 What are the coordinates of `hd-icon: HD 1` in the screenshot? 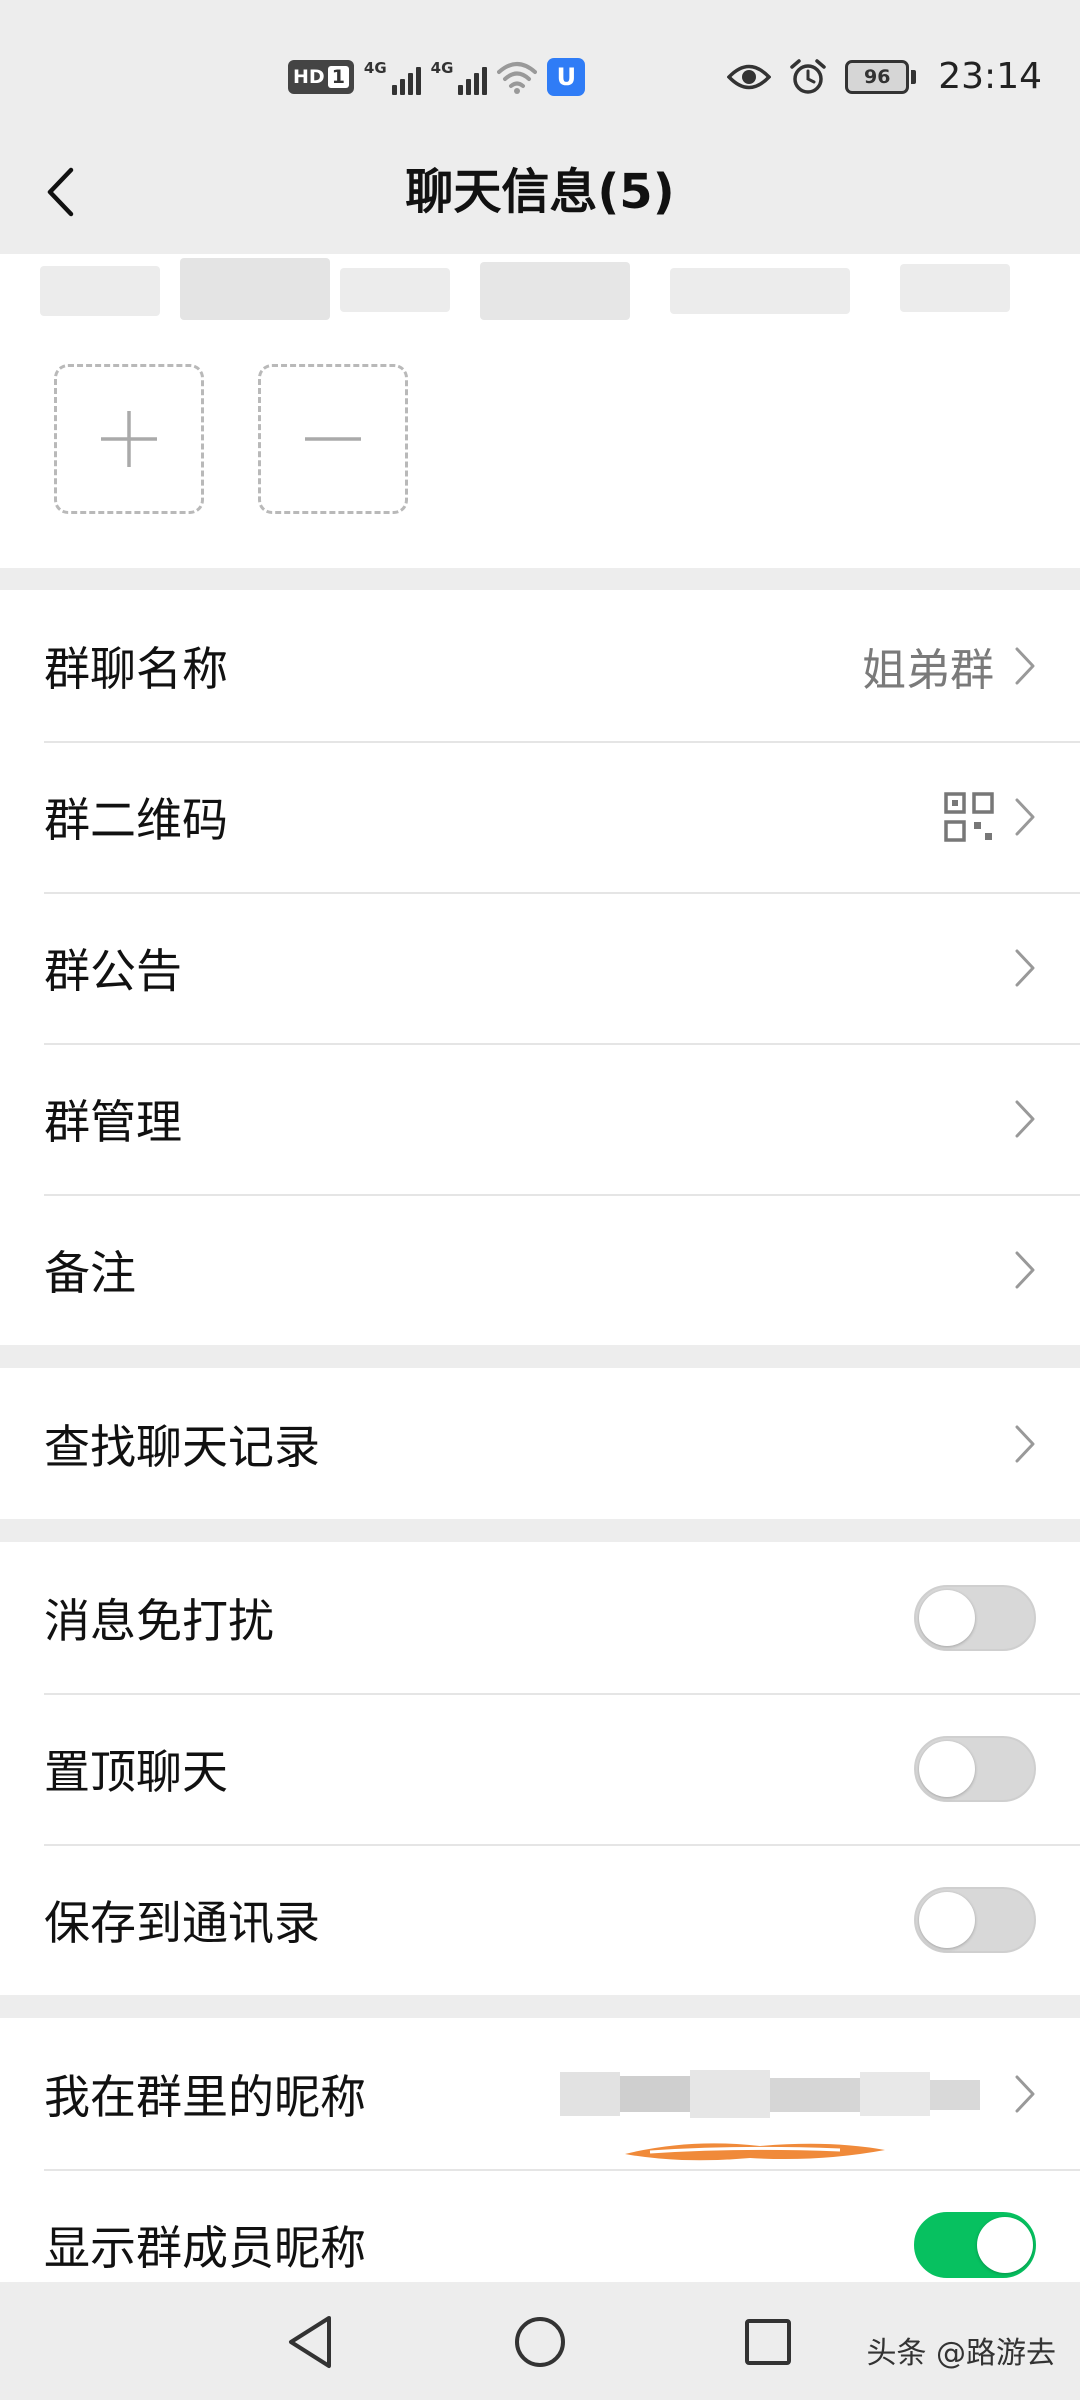 It's located at (321, 77).